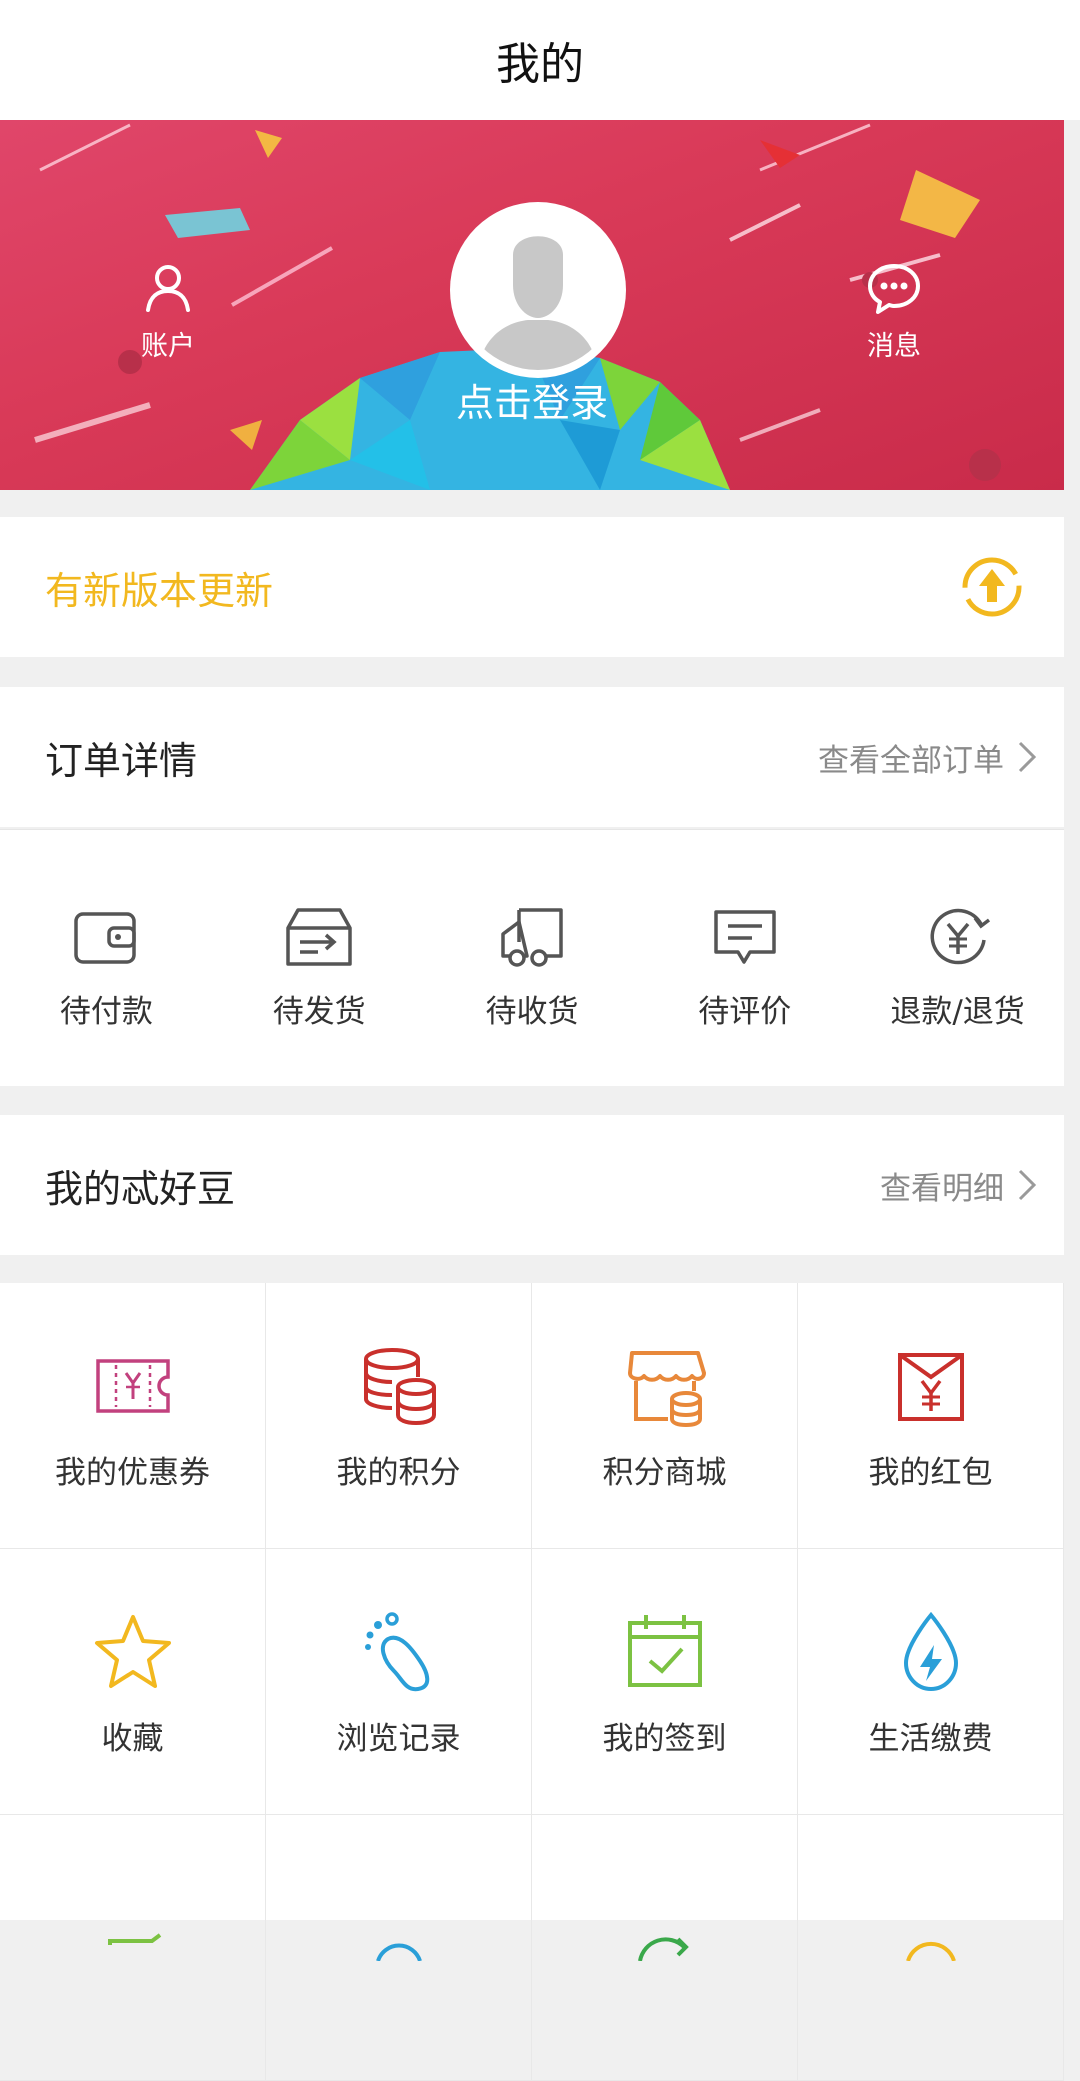 Image resolution: width=1080 pixels, height=2081 pixels. What do you see at coordinates (132, 1386) in the screenshot?
I see `coupon-icon` at bounding box center [132, 1386].